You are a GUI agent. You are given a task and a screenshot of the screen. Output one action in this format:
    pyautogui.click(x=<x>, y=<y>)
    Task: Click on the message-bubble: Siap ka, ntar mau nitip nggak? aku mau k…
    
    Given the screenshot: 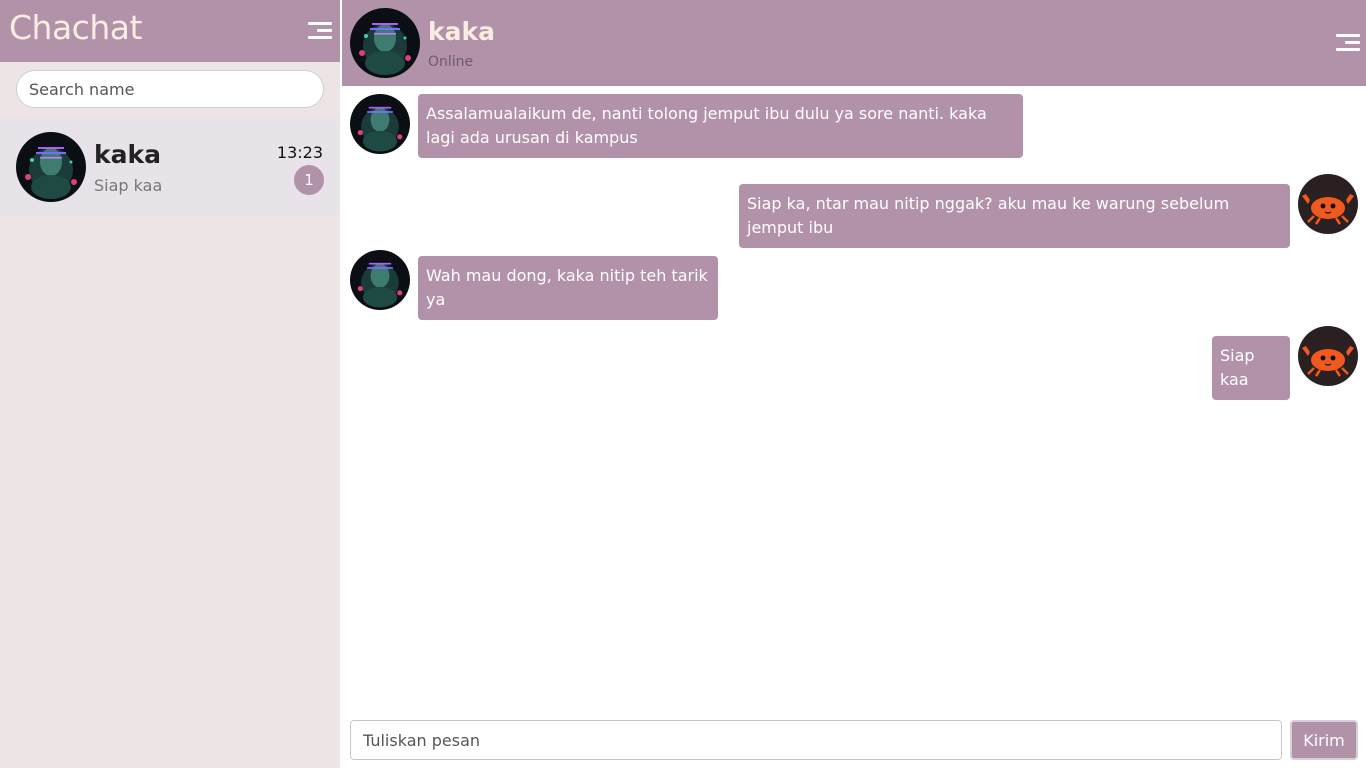 What is the action you would take?
    pyautogui.click(x=1014, y=216)
    